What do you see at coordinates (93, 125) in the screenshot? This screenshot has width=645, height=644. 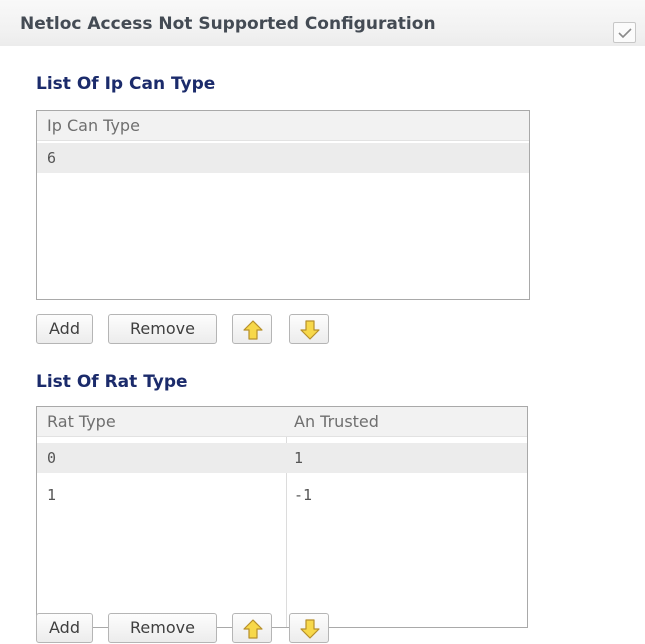 I see `column-header-ip-can-type: Ip Can Type` at bounding box center [93, 125].